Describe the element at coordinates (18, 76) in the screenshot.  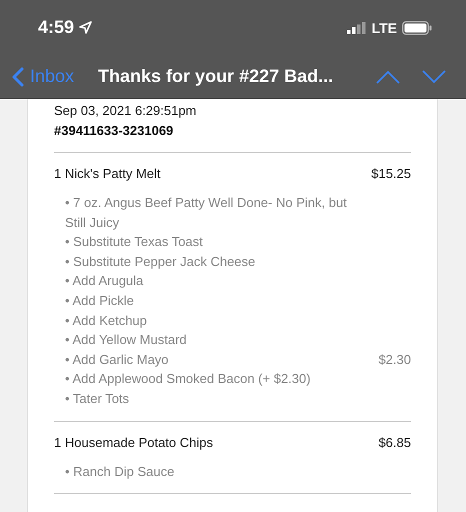
I see `chevron-left-icon` at that location.